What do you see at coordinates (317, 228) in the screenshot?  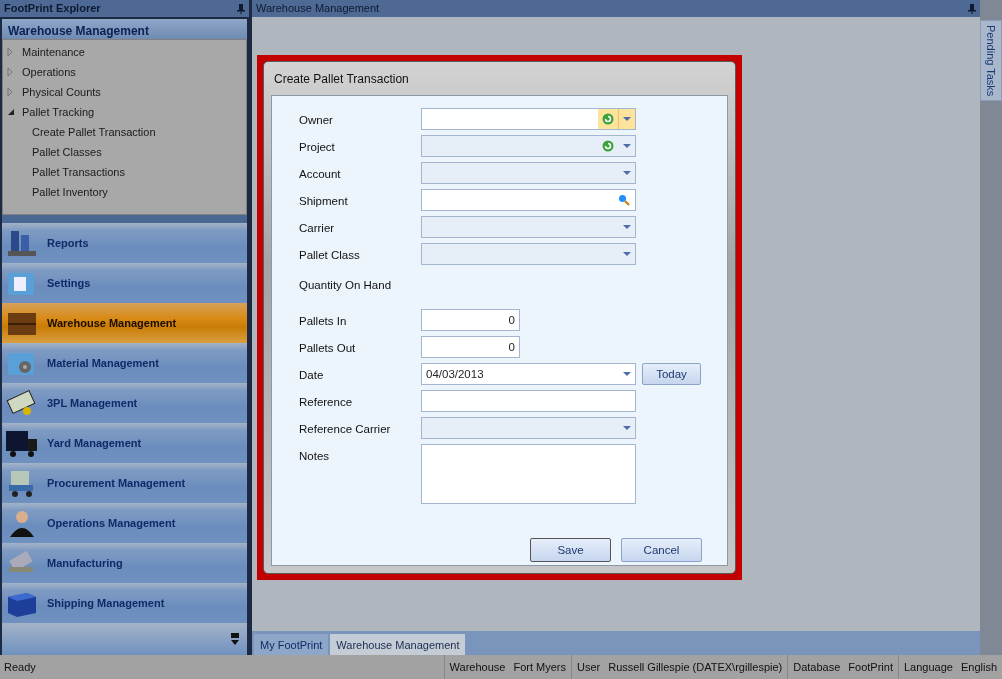 I see `field-label: Carrier` at bounding box center [317, 228].